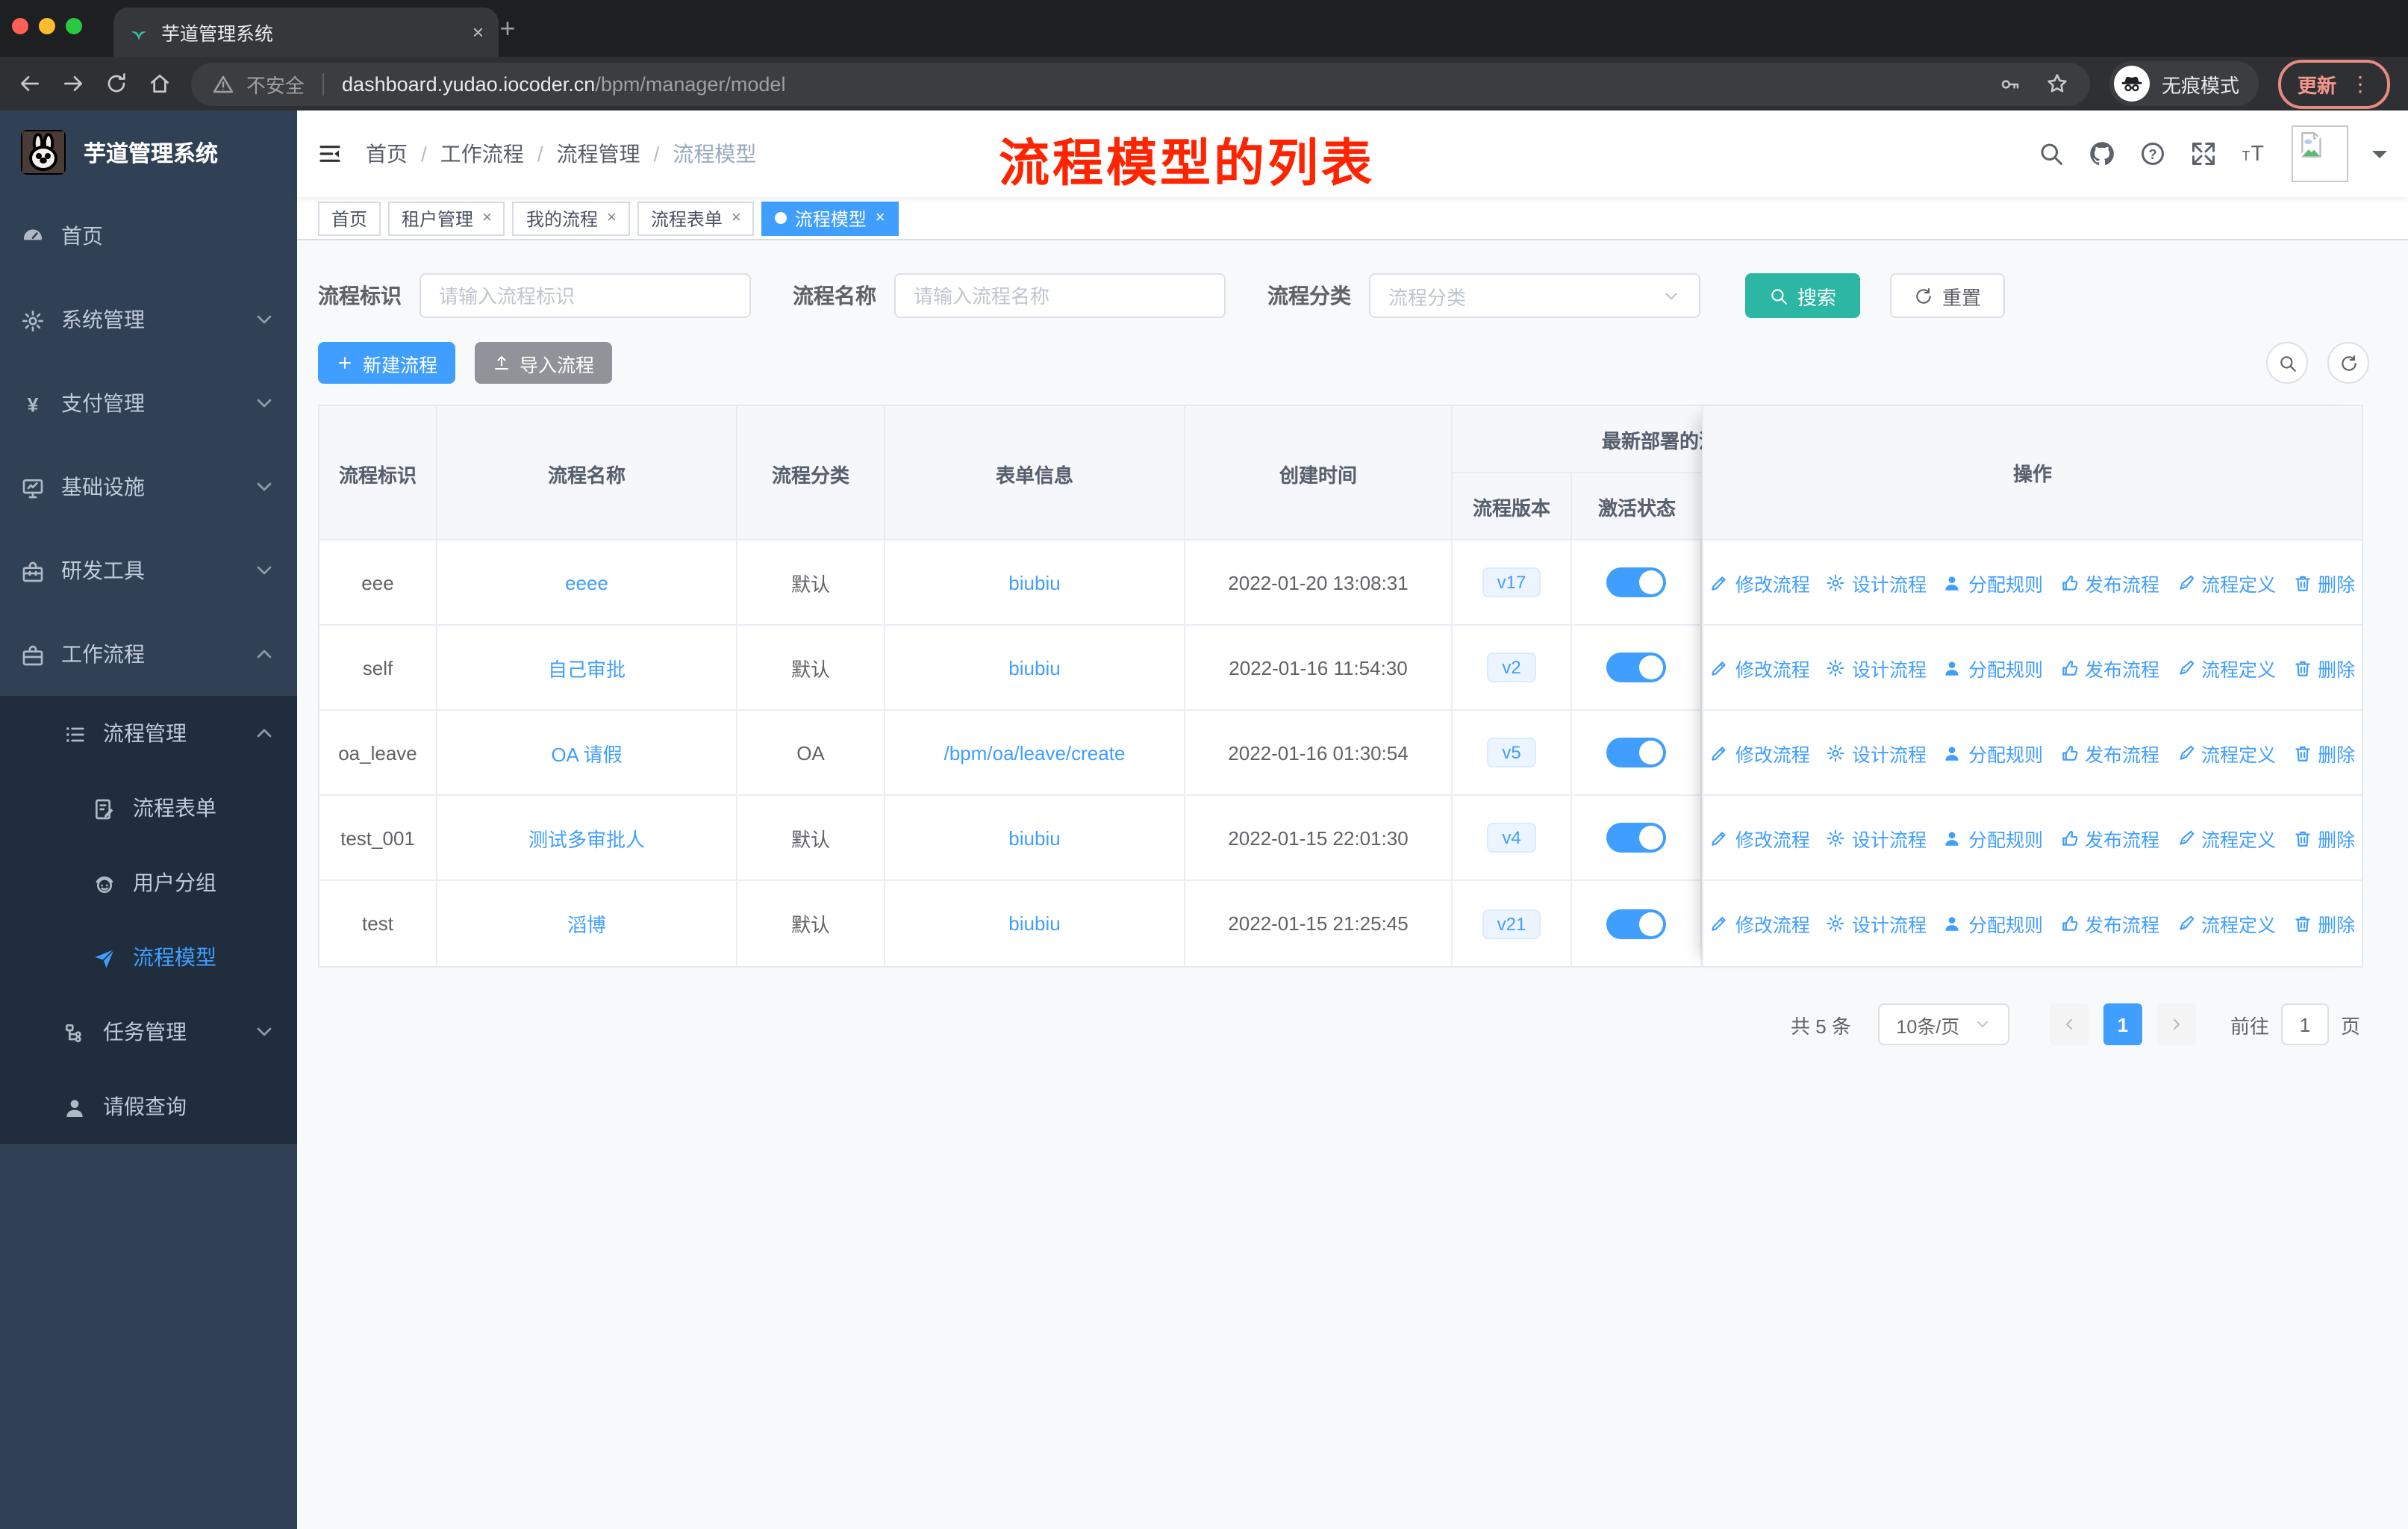 Image resolution: width=2408 pixels, height=1529 pixels. What do you see at coordinates (586, 753) in the screenshot?
I see `process-name-link: OA 请假` at bounding box center [586, 753].